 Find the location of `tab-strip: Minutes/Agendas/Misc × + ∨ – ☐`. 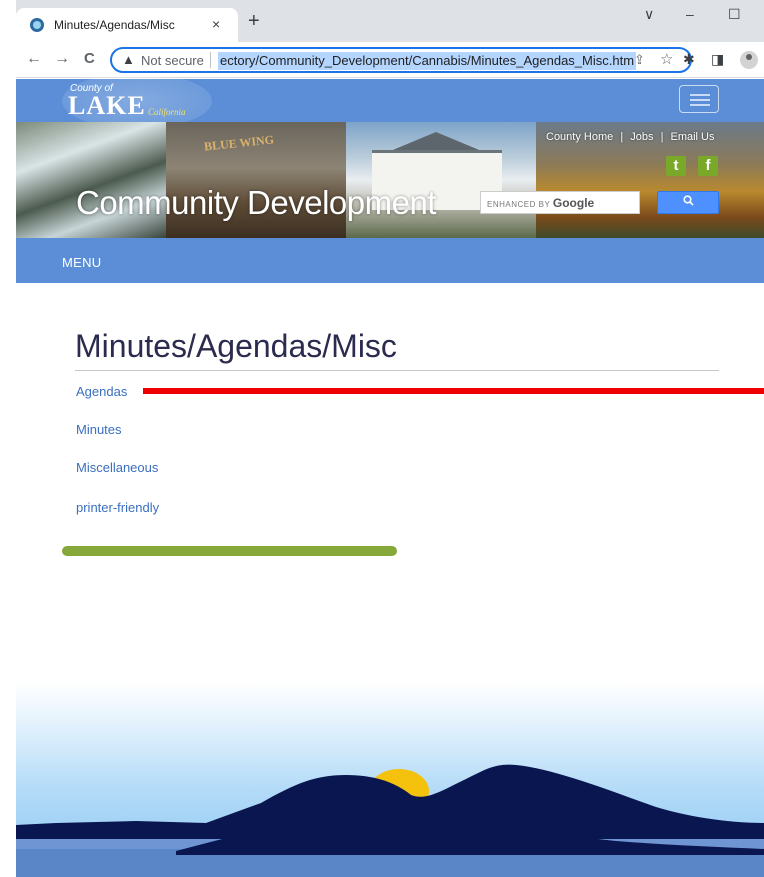

tab-strip: Minutes/Agendas/Misc × + ∨ – ☐ is located at coordinates (390, 21).